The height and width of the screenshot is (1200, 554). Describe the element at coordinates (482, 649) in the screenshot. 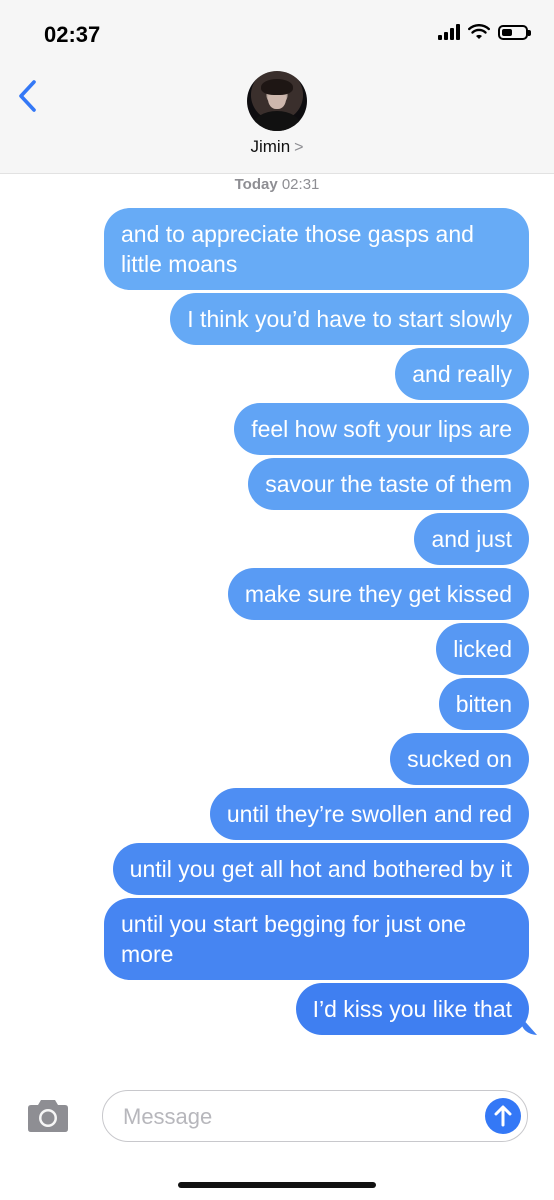

I see `message-bubble: licked` at that location.